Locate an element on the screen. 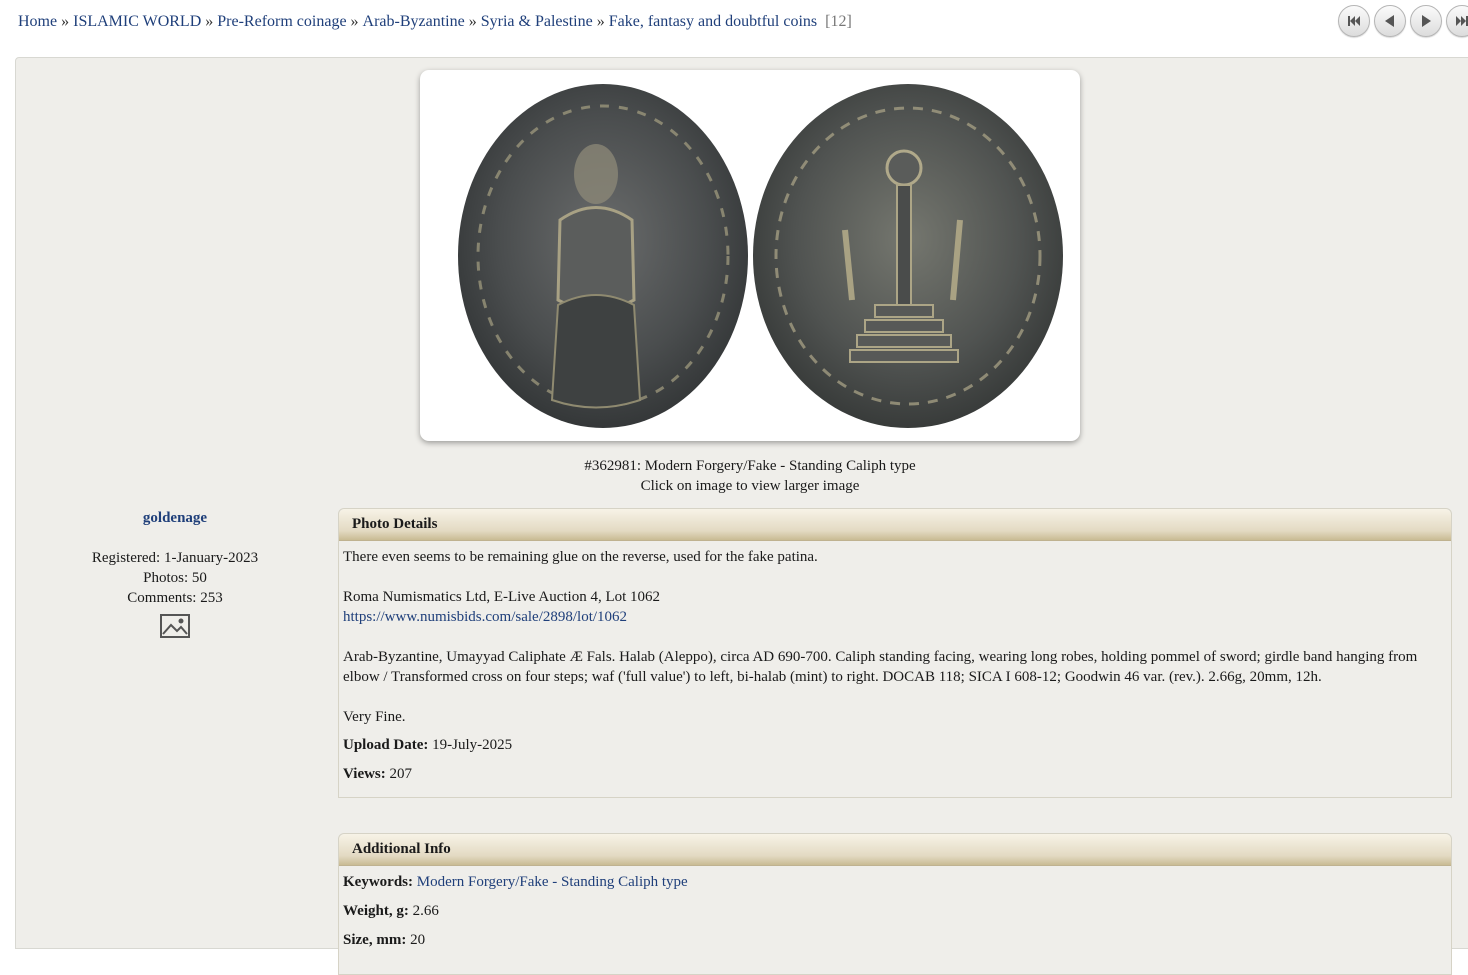 This screenshot has height=975, width=1468. comment-count: Comments: 253 is located at coordinates (175, 598).